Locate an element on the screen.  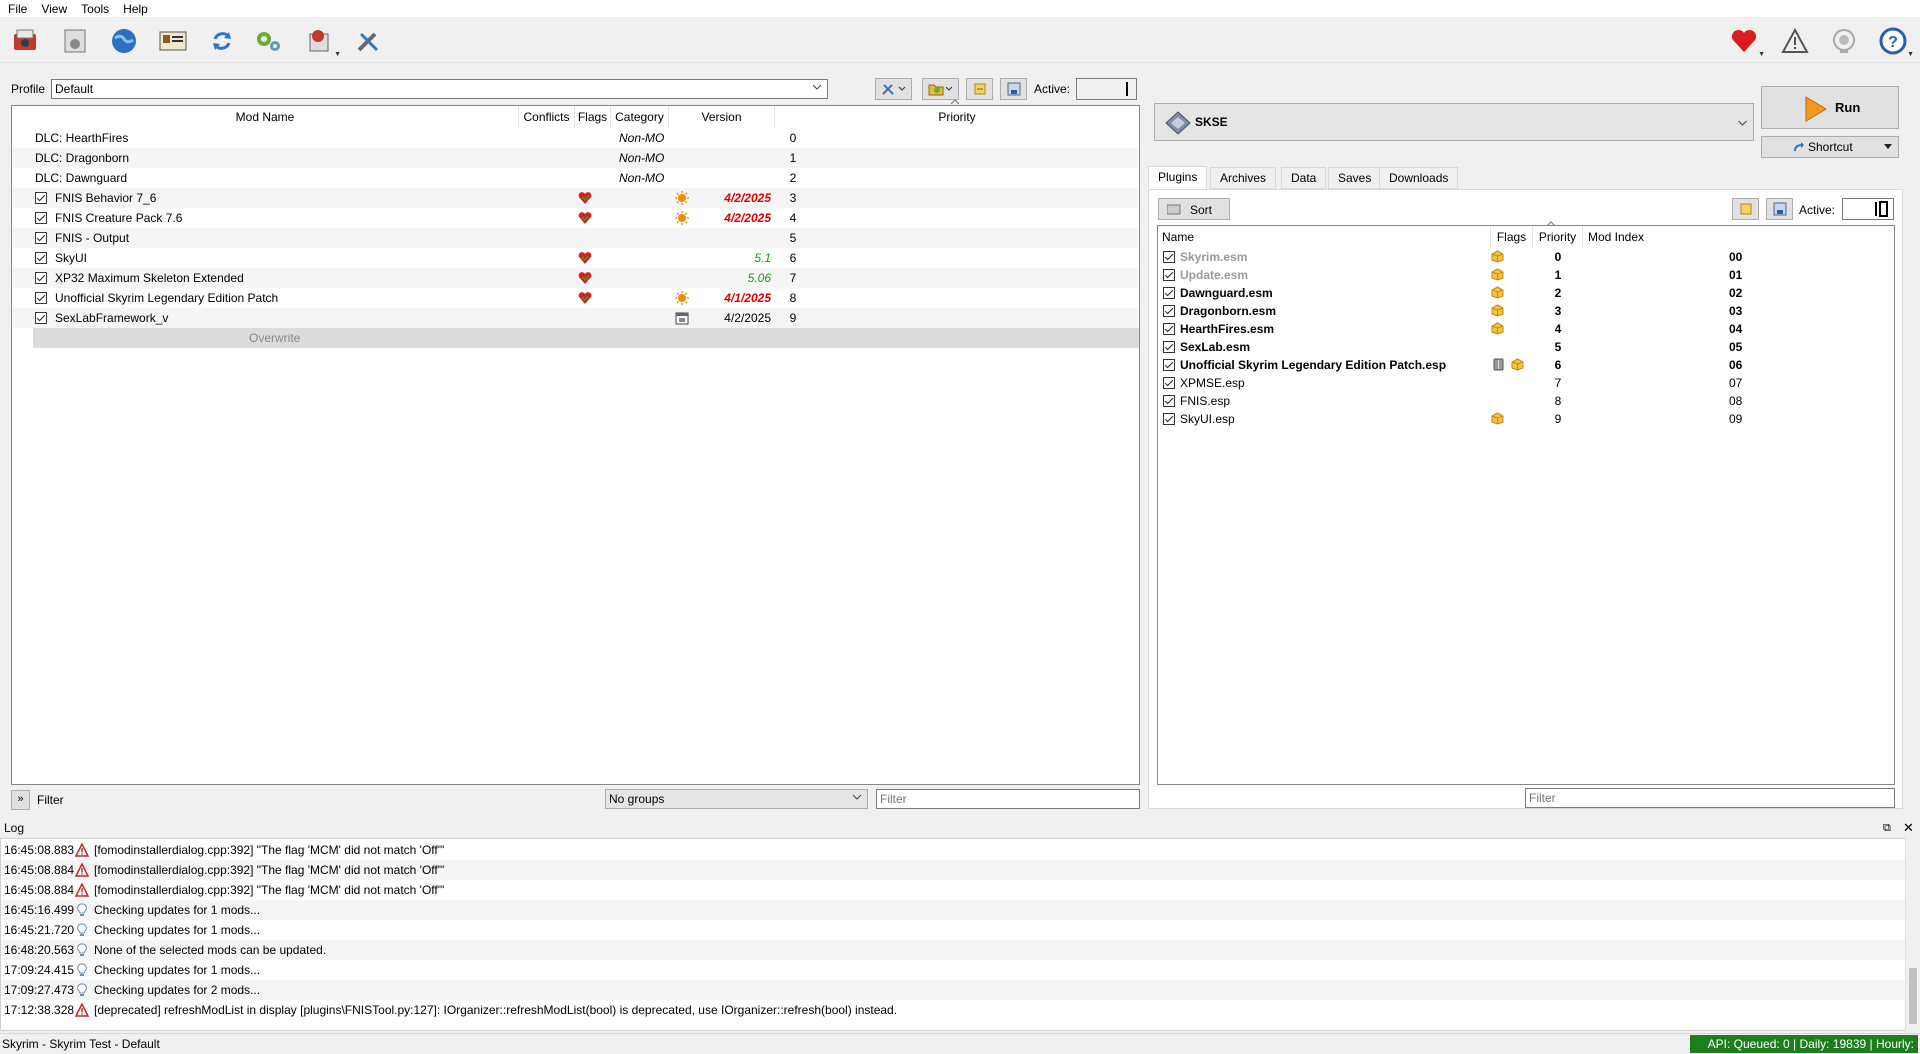
plugin-row: Dawnguard.esm 2 02 is located at coordinates (1526, 293).